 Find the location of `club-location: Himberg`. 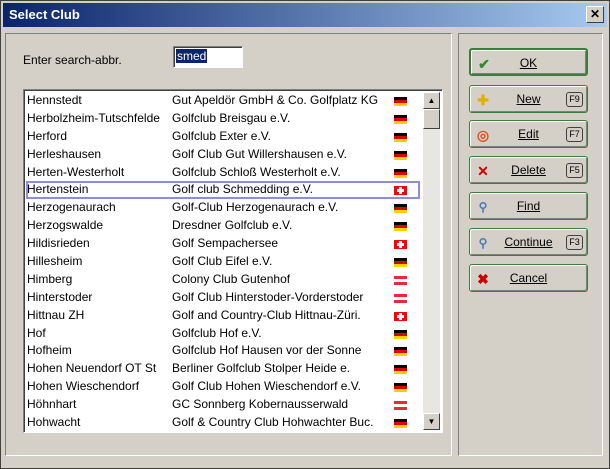

club-location: Himberg is located at coordinates (50, 278).